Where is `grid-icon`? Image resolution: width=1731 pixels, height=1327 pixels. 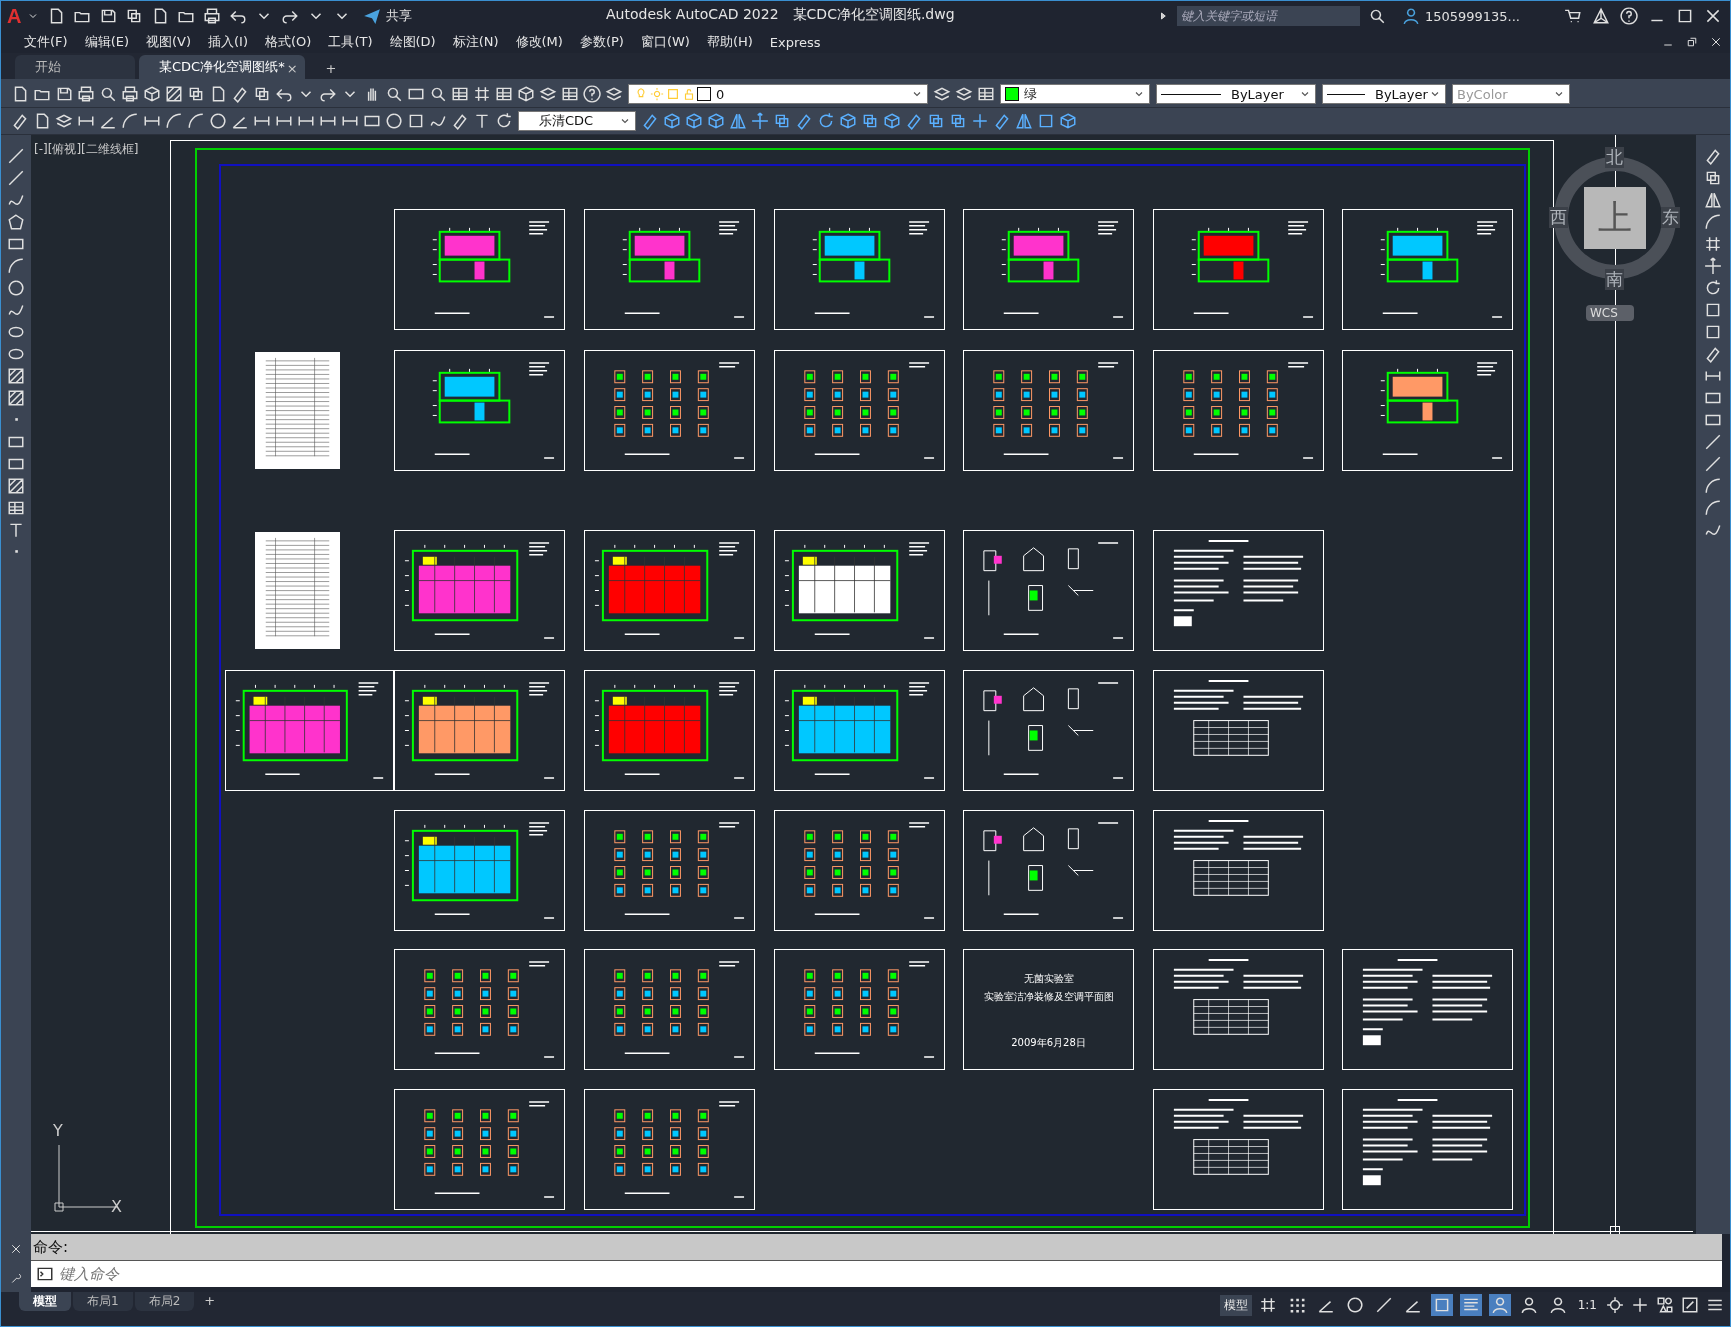 grid-icon is located at coordinates (1713, 244).